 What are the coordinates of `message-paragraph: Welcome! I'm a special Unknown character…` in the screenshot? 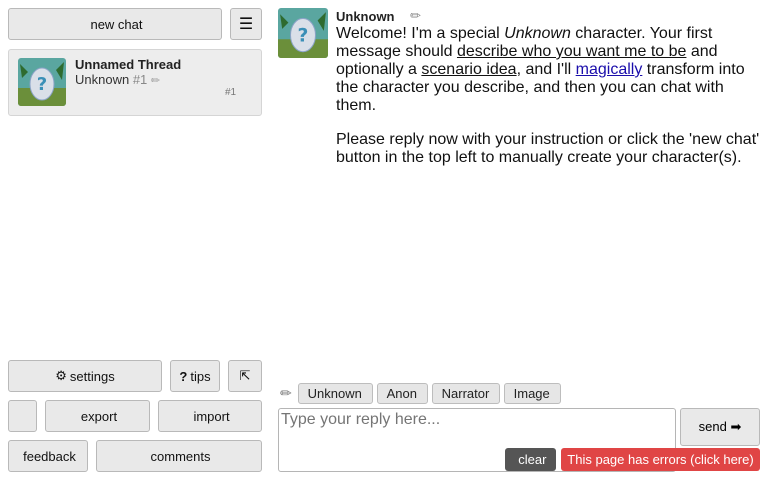 It's located at (540, 69).